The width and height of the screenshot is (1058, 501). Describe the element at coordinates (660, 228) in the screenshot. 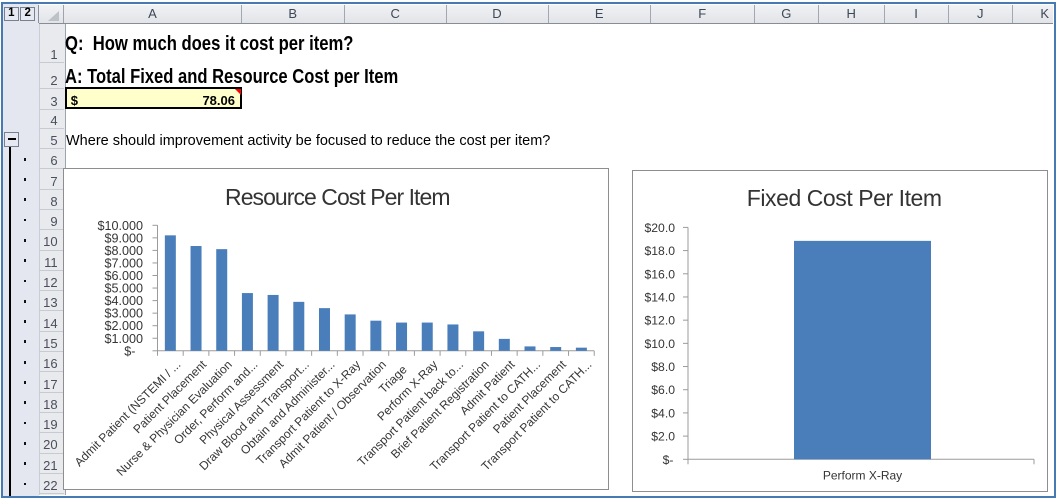

I see `svg-text: $20.0` at that location.